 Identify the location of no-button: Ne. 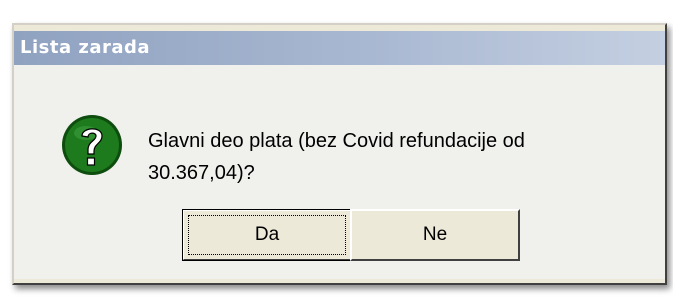
(435, 235).